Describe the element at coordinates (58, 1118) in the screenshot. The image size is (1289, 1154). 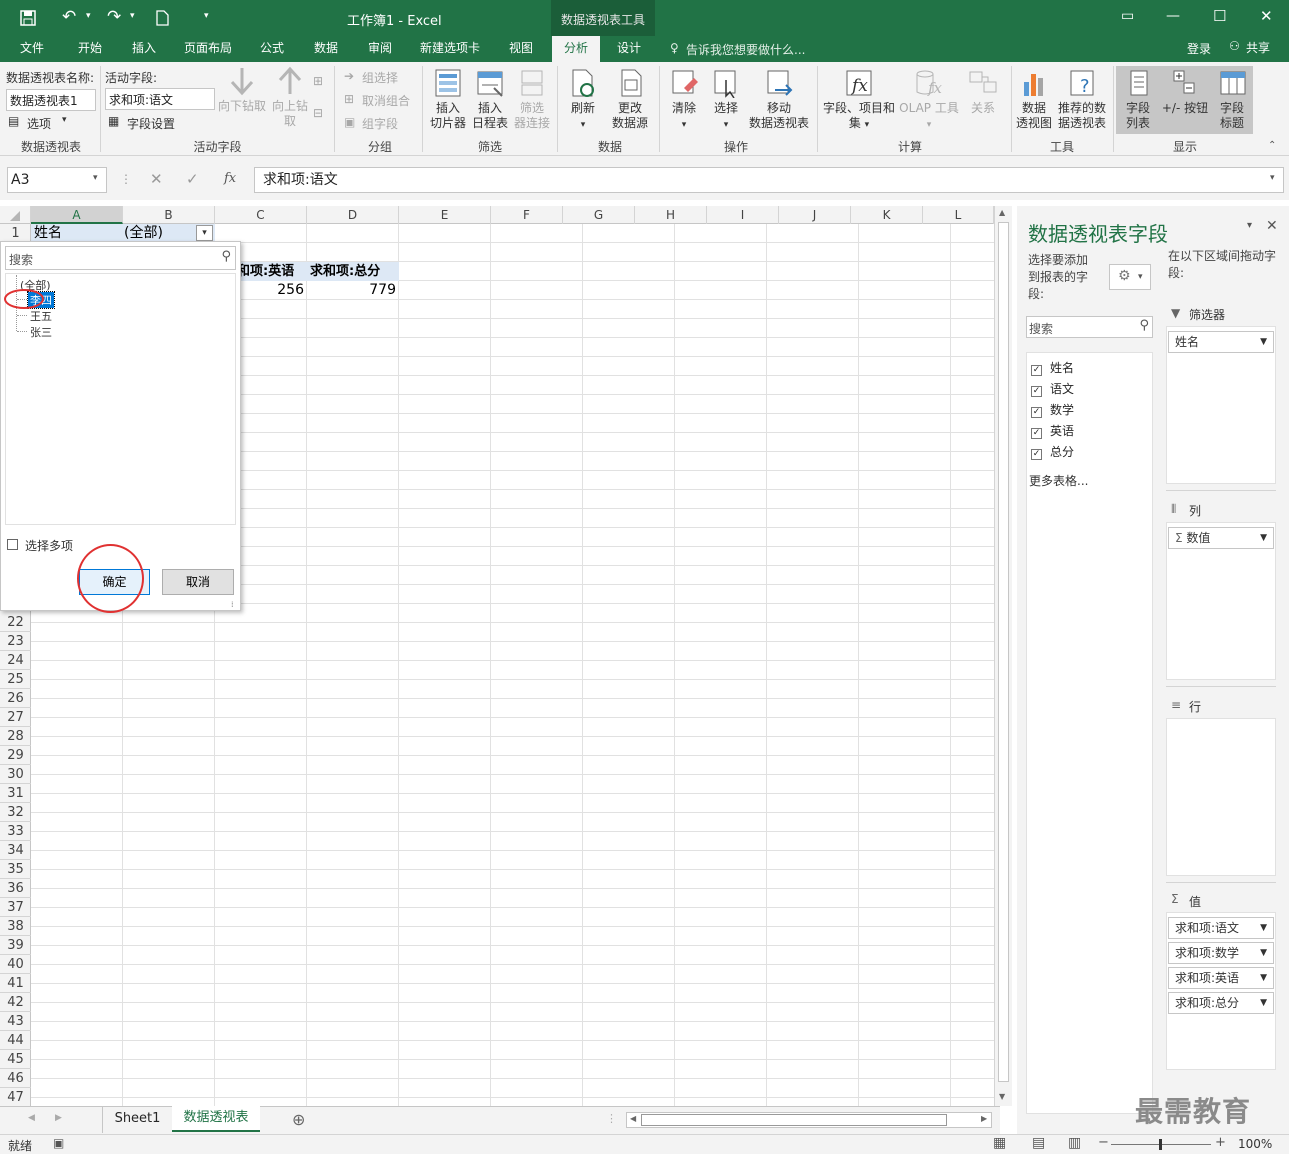
I see `next-sheet-icon: ▶` at that location.